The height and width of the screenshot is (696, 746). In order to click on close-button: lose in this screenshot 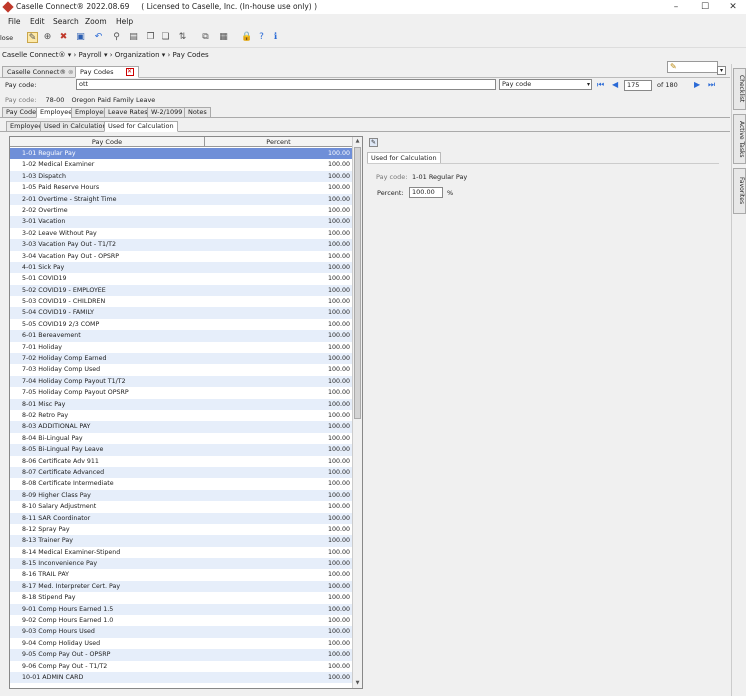, I will do `click(6, 38)`.